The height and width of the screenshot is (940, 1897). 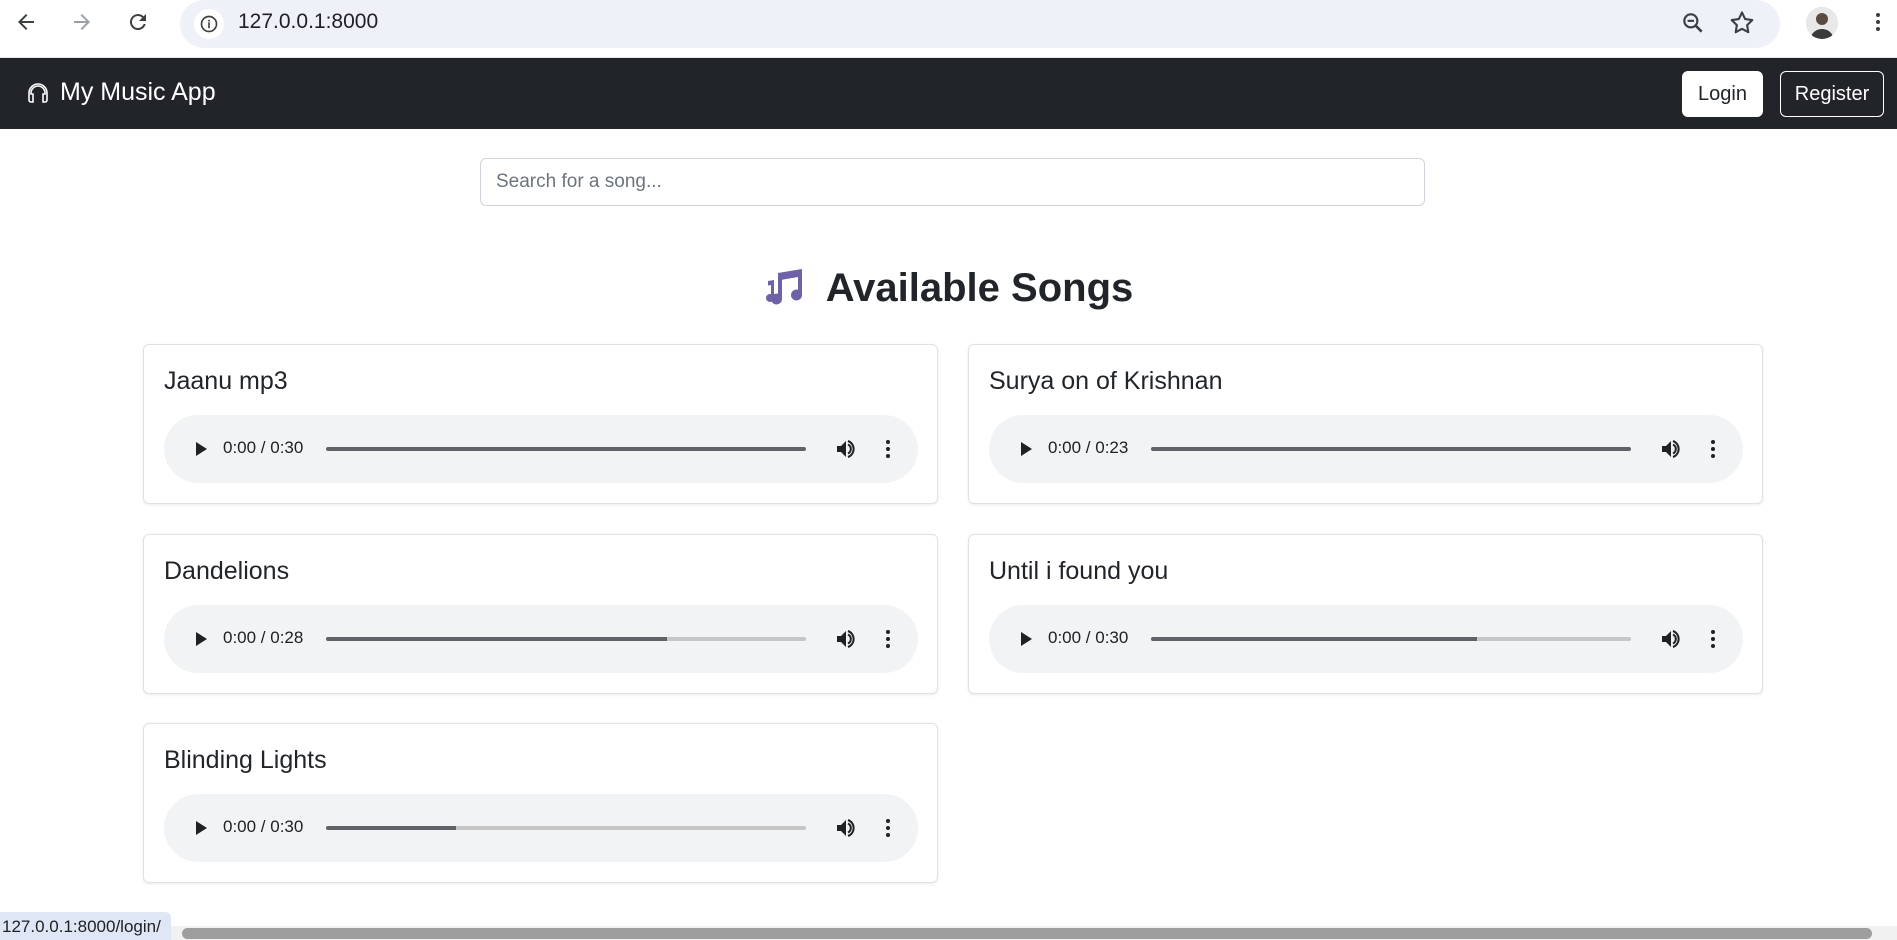 I want to click on brand-text: My Music App, so click(x=138, y=92).